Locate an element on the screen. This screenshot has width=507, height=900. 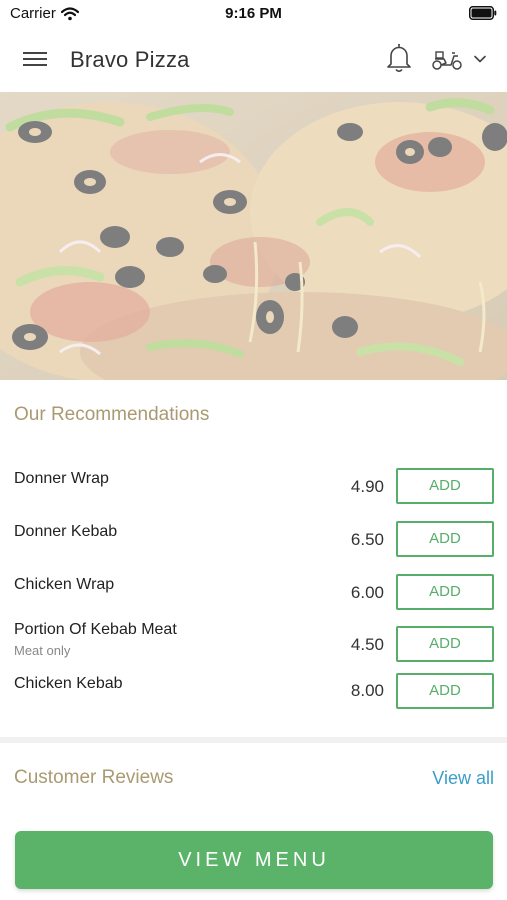
list-item: Donner Kebab 6.50 ADD is located at coordinates (253, 535).